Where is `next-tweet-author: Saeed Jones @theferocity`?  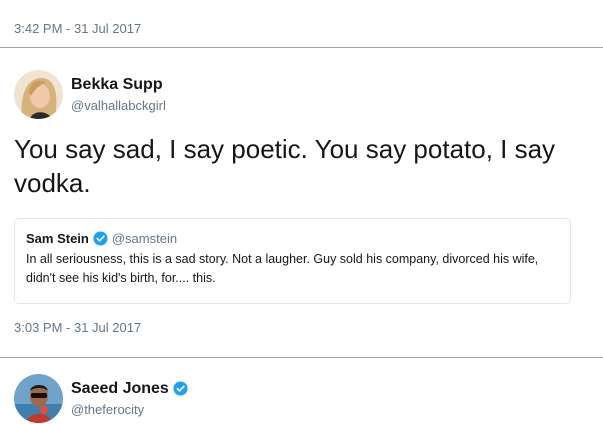 next-tweet-author: Saeed Jones @theferocity is located at coordinates (101, 398).